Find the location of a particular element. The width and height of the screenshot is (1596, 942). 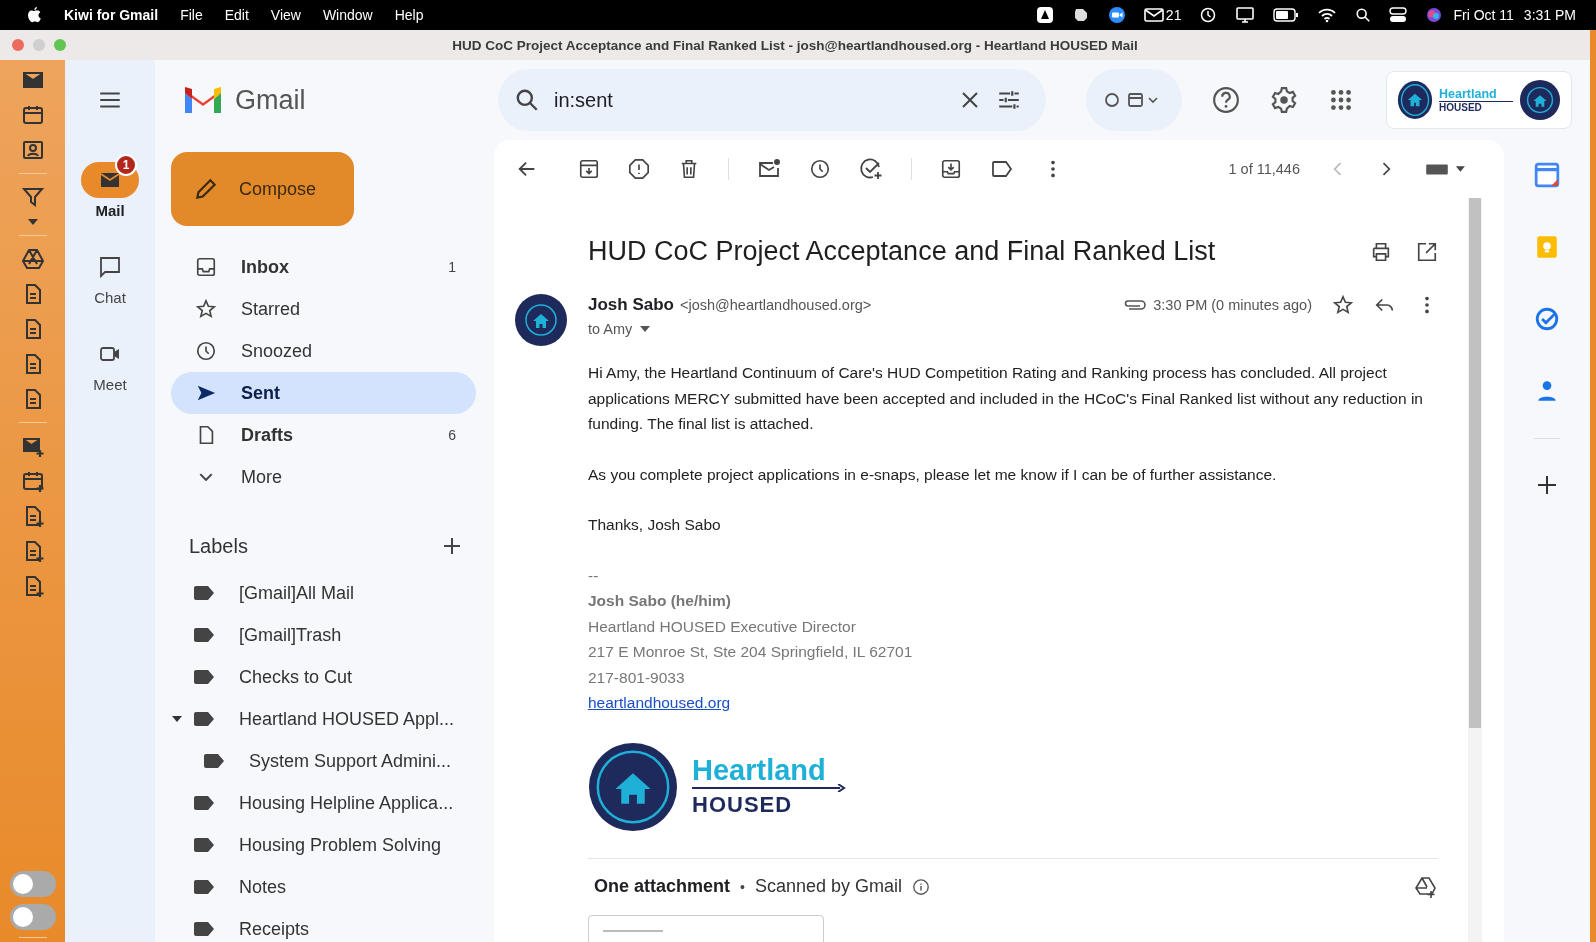

folder-item: Starred is located at coordinates (323, 309).